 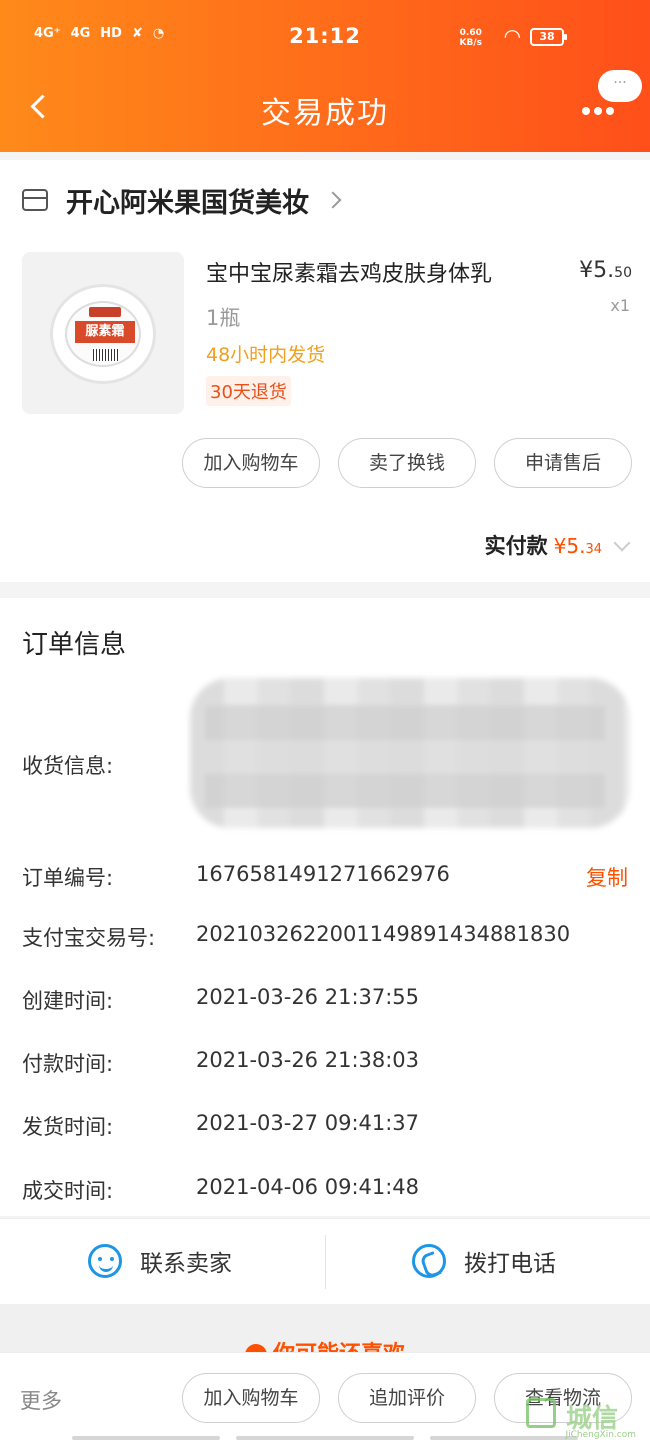 What do you see at coordinates (470, 43) in the screenshot?
I see `speed-unit: KB/s` at bounding box center [470, 43].